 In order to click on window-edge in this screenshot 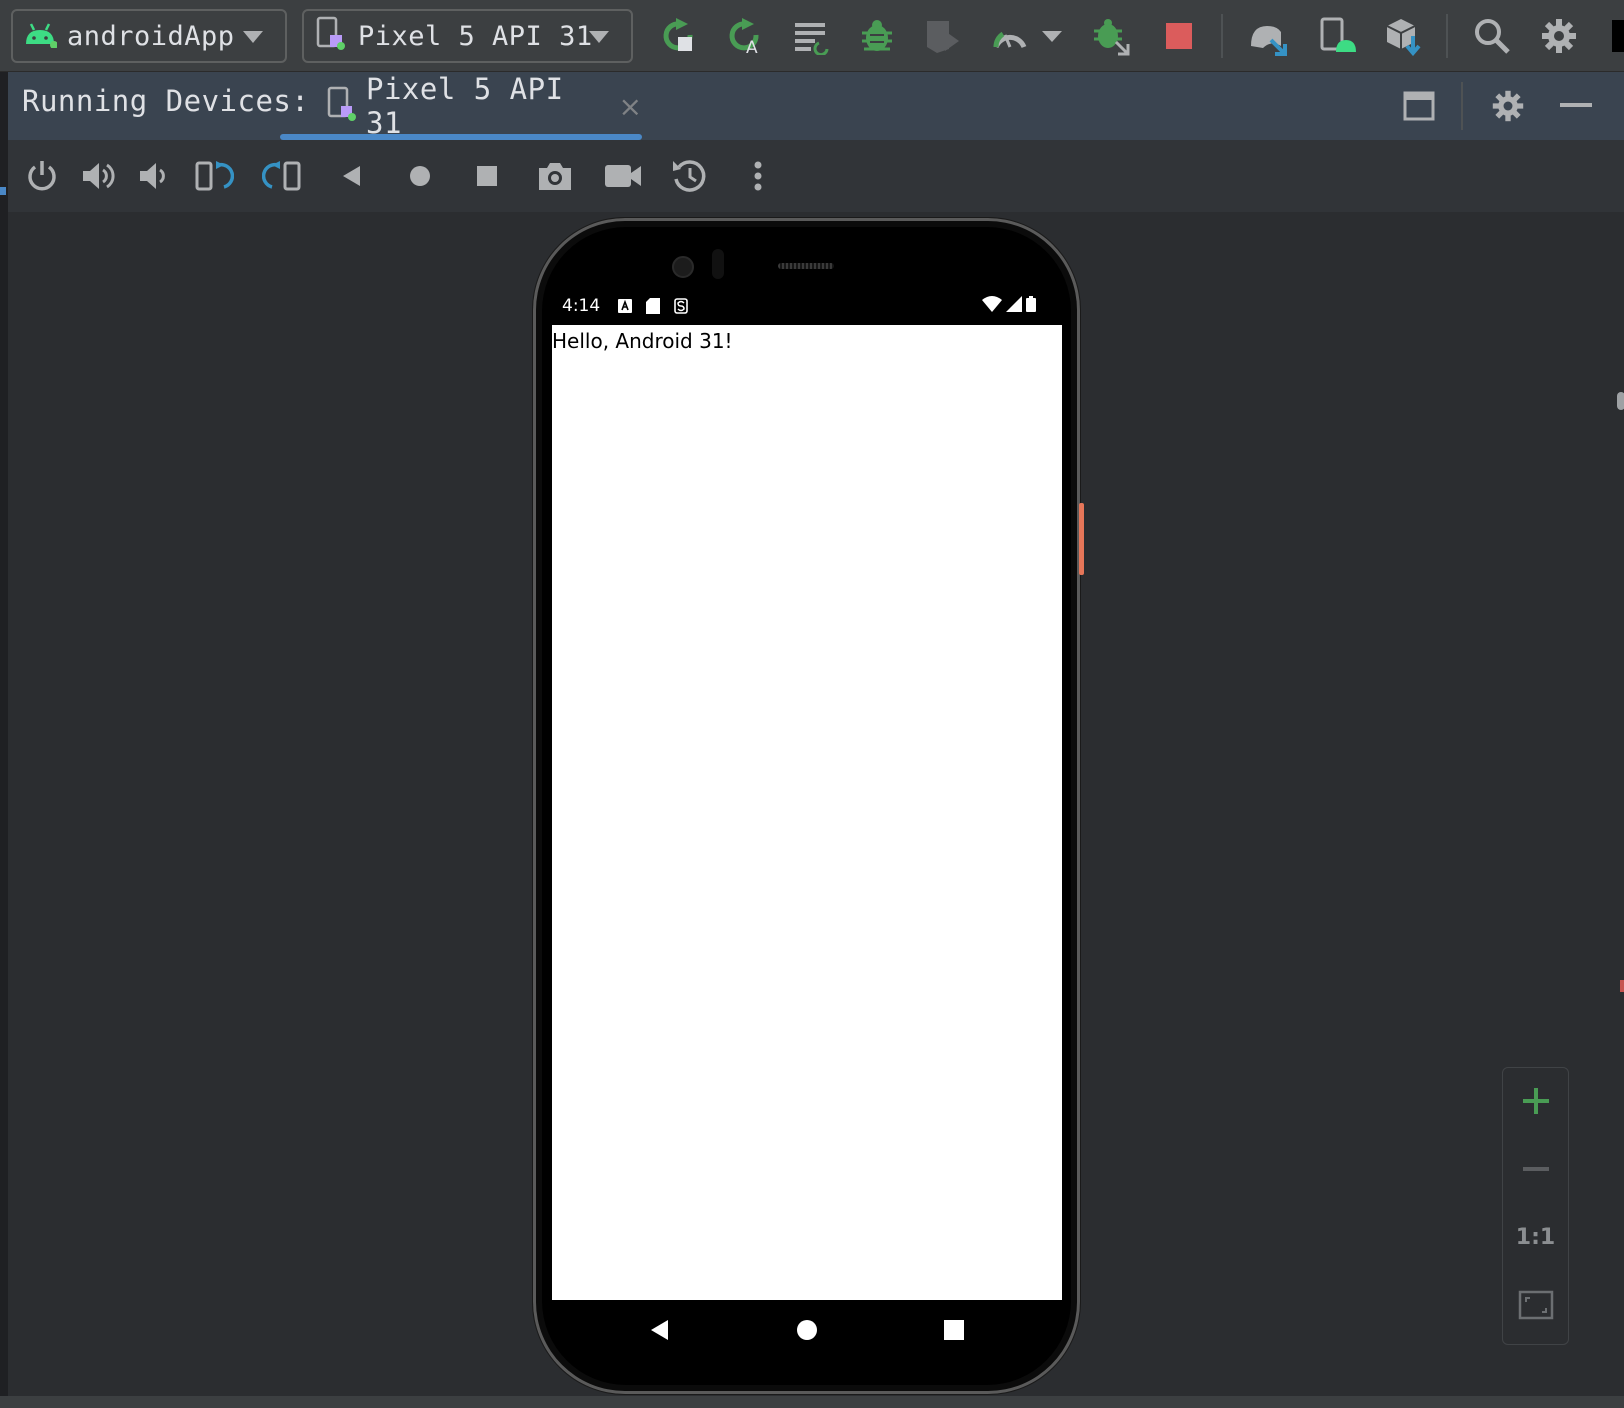, I will do `click(1618, 36)`.